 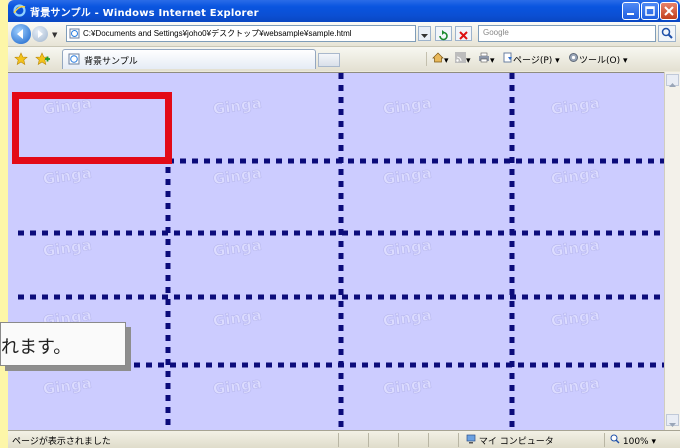 What do you see at coordinates (43, 59) in the screenshot?
I see `add-favorite-icon` at bounding box center [43, 59].